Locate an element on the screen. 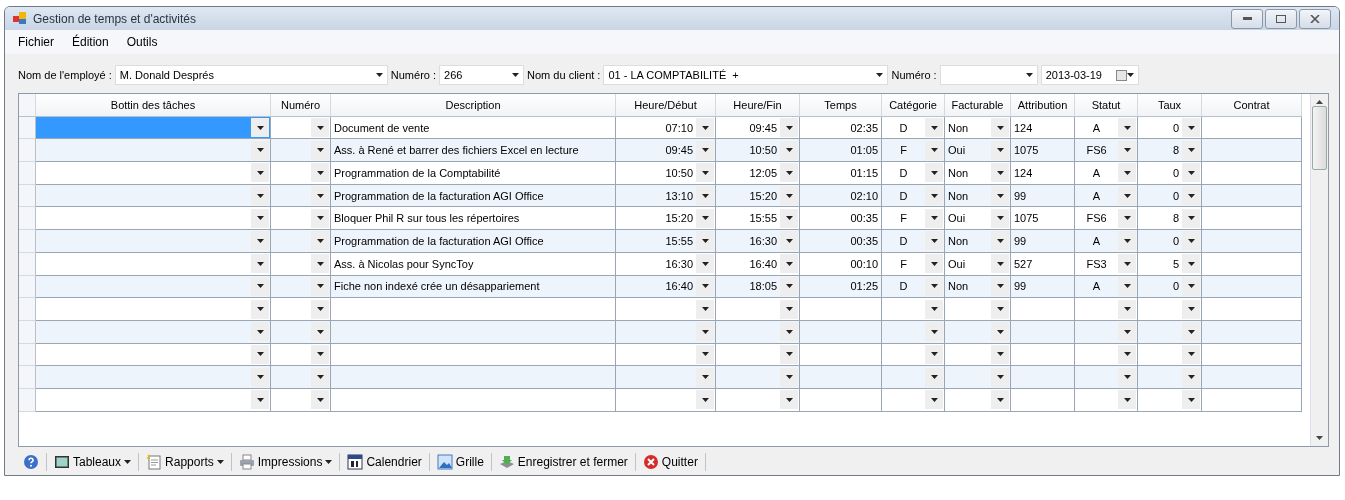 The width and height of the screenshot is (1345, 500). combo-cell: 12:05 is located at coordinates (758, 173).